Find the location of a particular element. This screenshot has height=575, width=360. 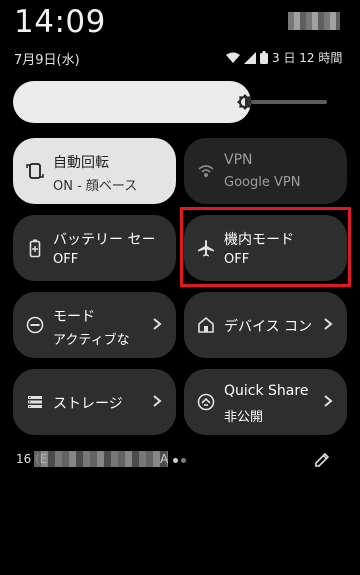

tile-vpn: VPN Google VPN is located at coordinates (265, 171).